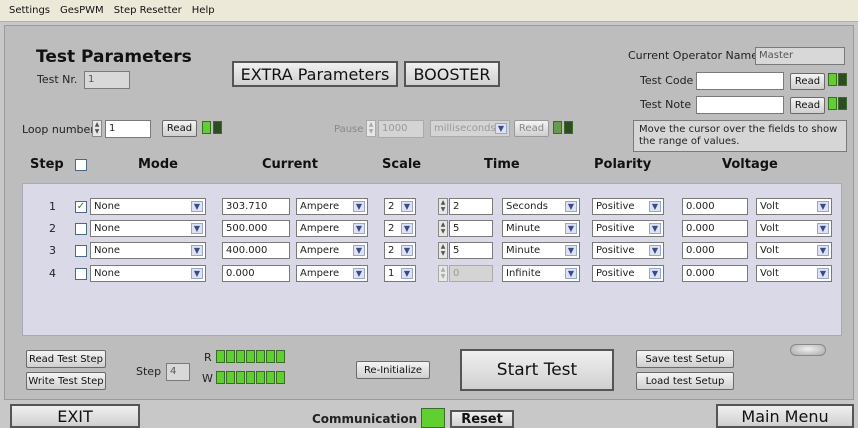 The height and width of the screenshot is (428, 858). Describe the element at coordinates (807, 105) in the screenshot. I see `test-note-read-button: Read` at that location.